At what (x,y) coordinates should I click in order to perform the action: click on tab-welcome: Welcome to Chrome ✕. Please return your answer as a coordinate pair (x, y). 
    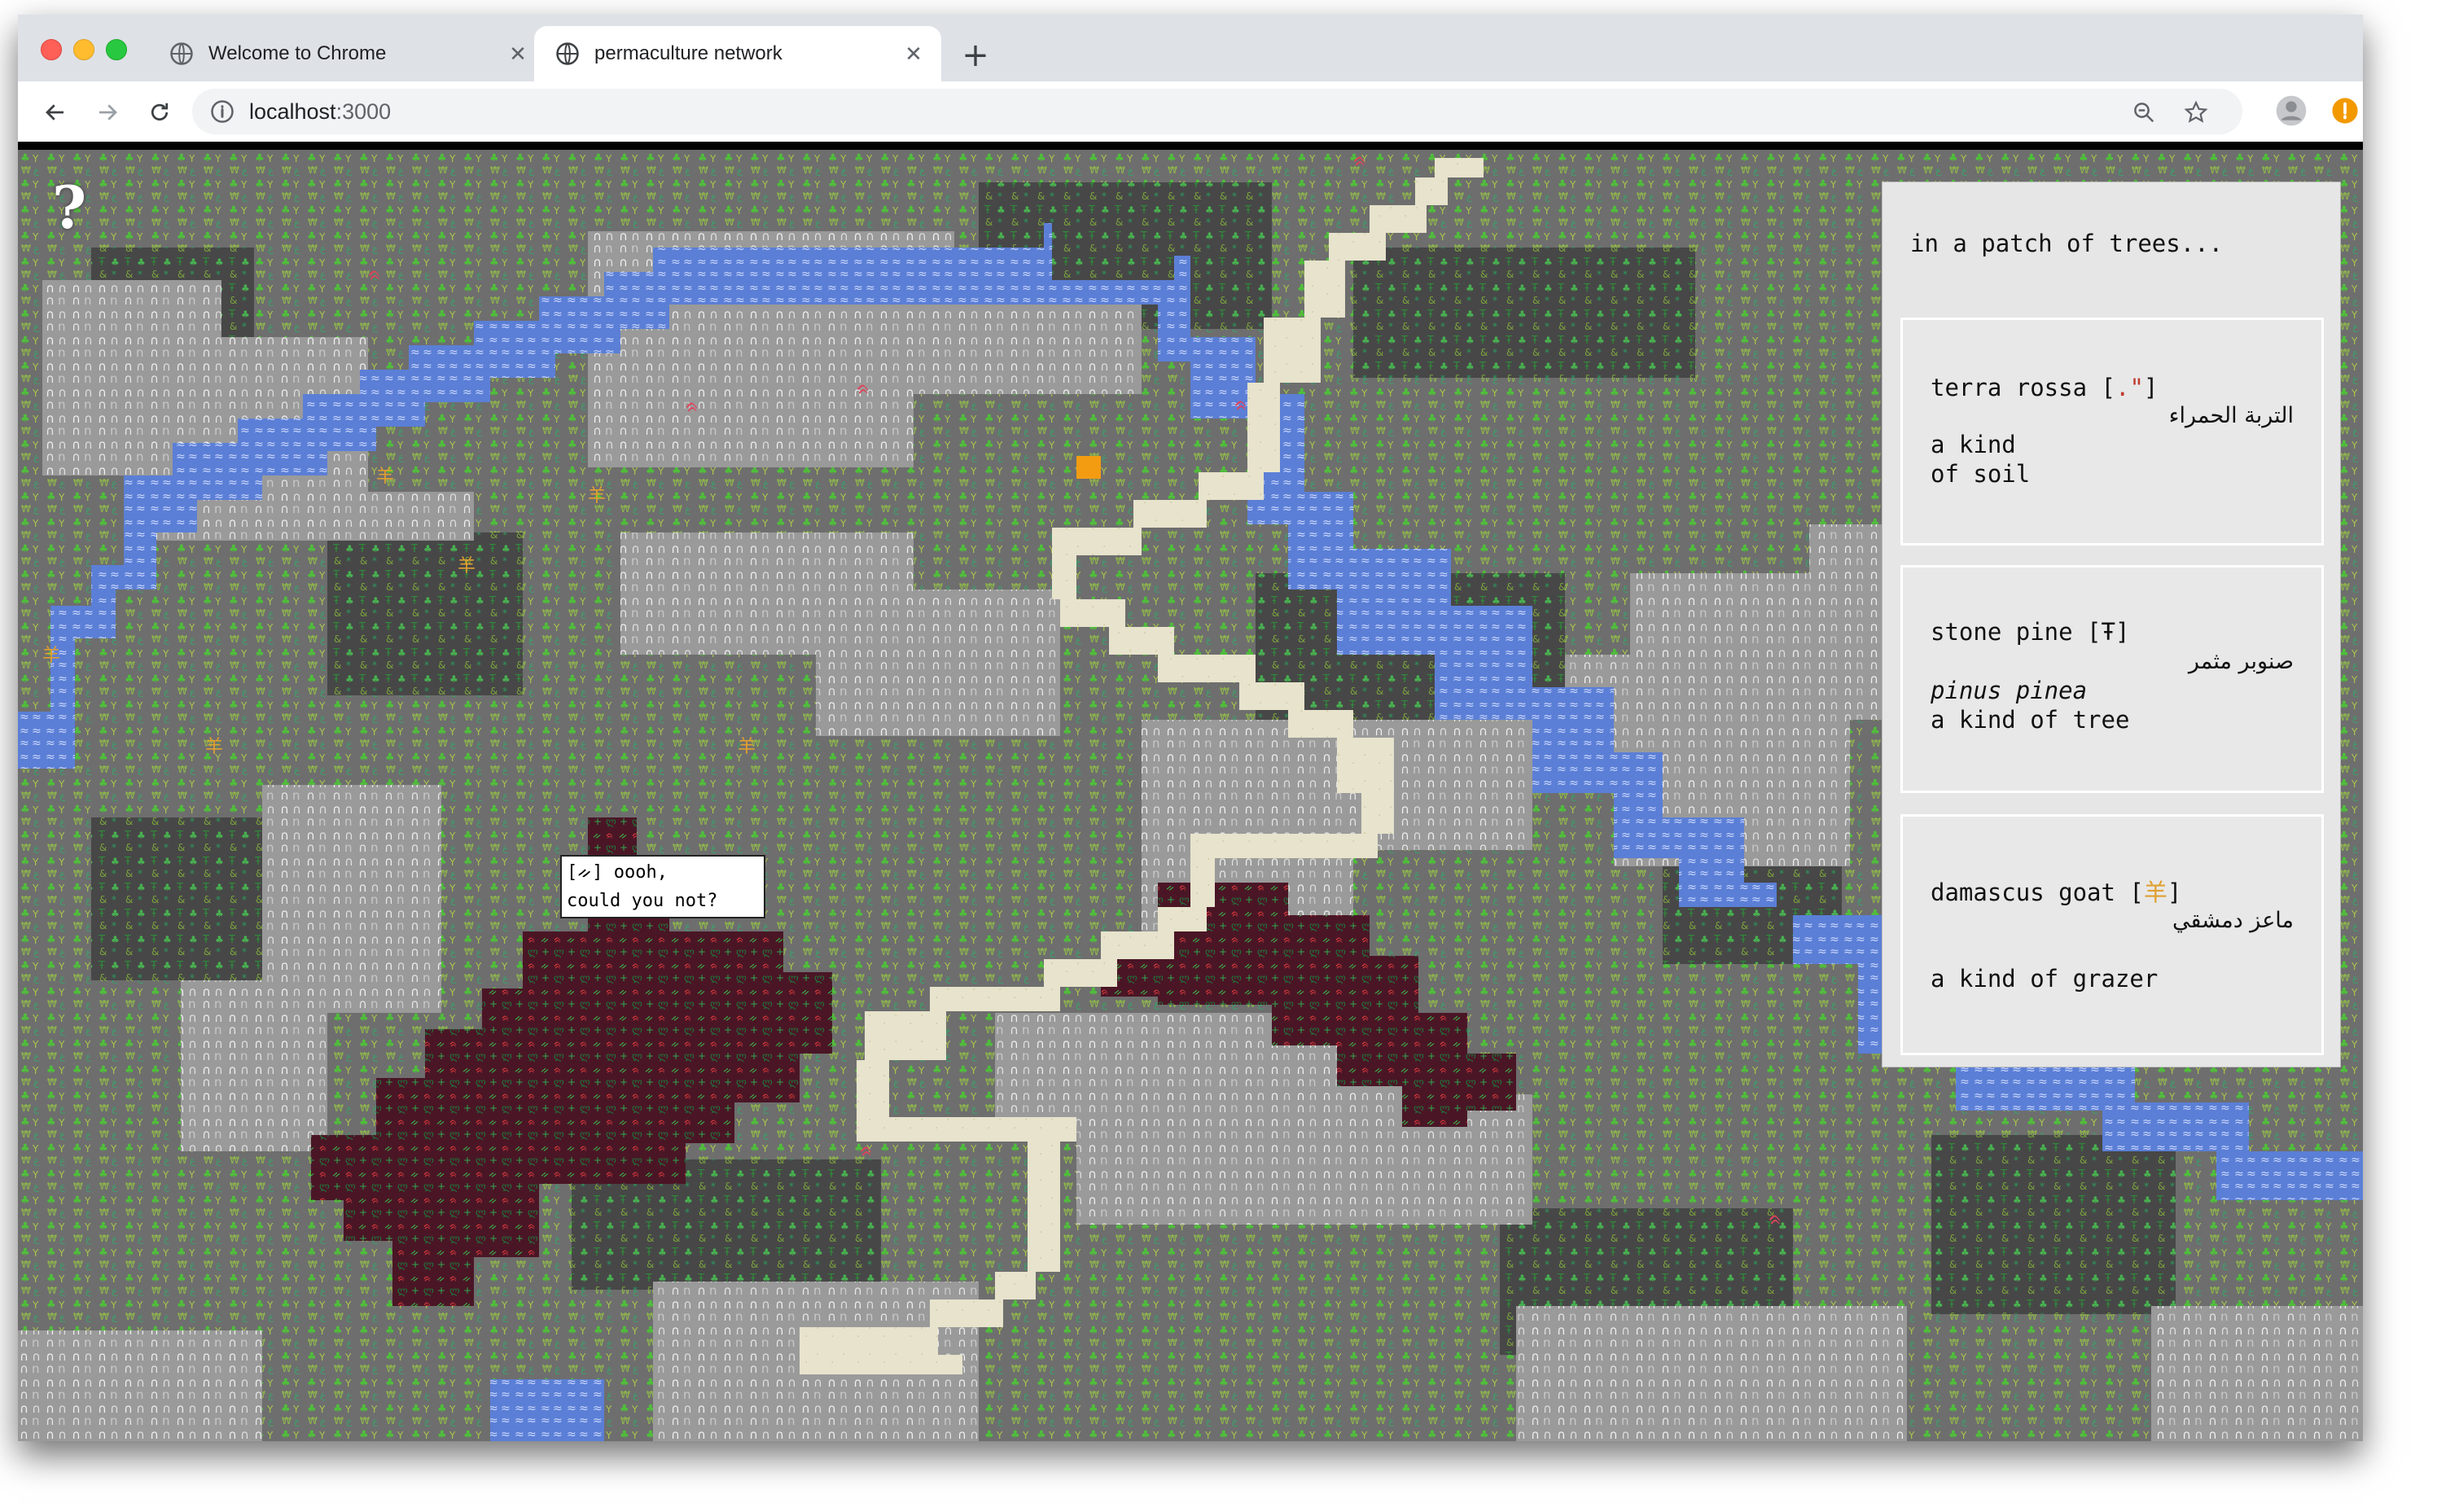
    Looking at the image, I should click on (347, 54).